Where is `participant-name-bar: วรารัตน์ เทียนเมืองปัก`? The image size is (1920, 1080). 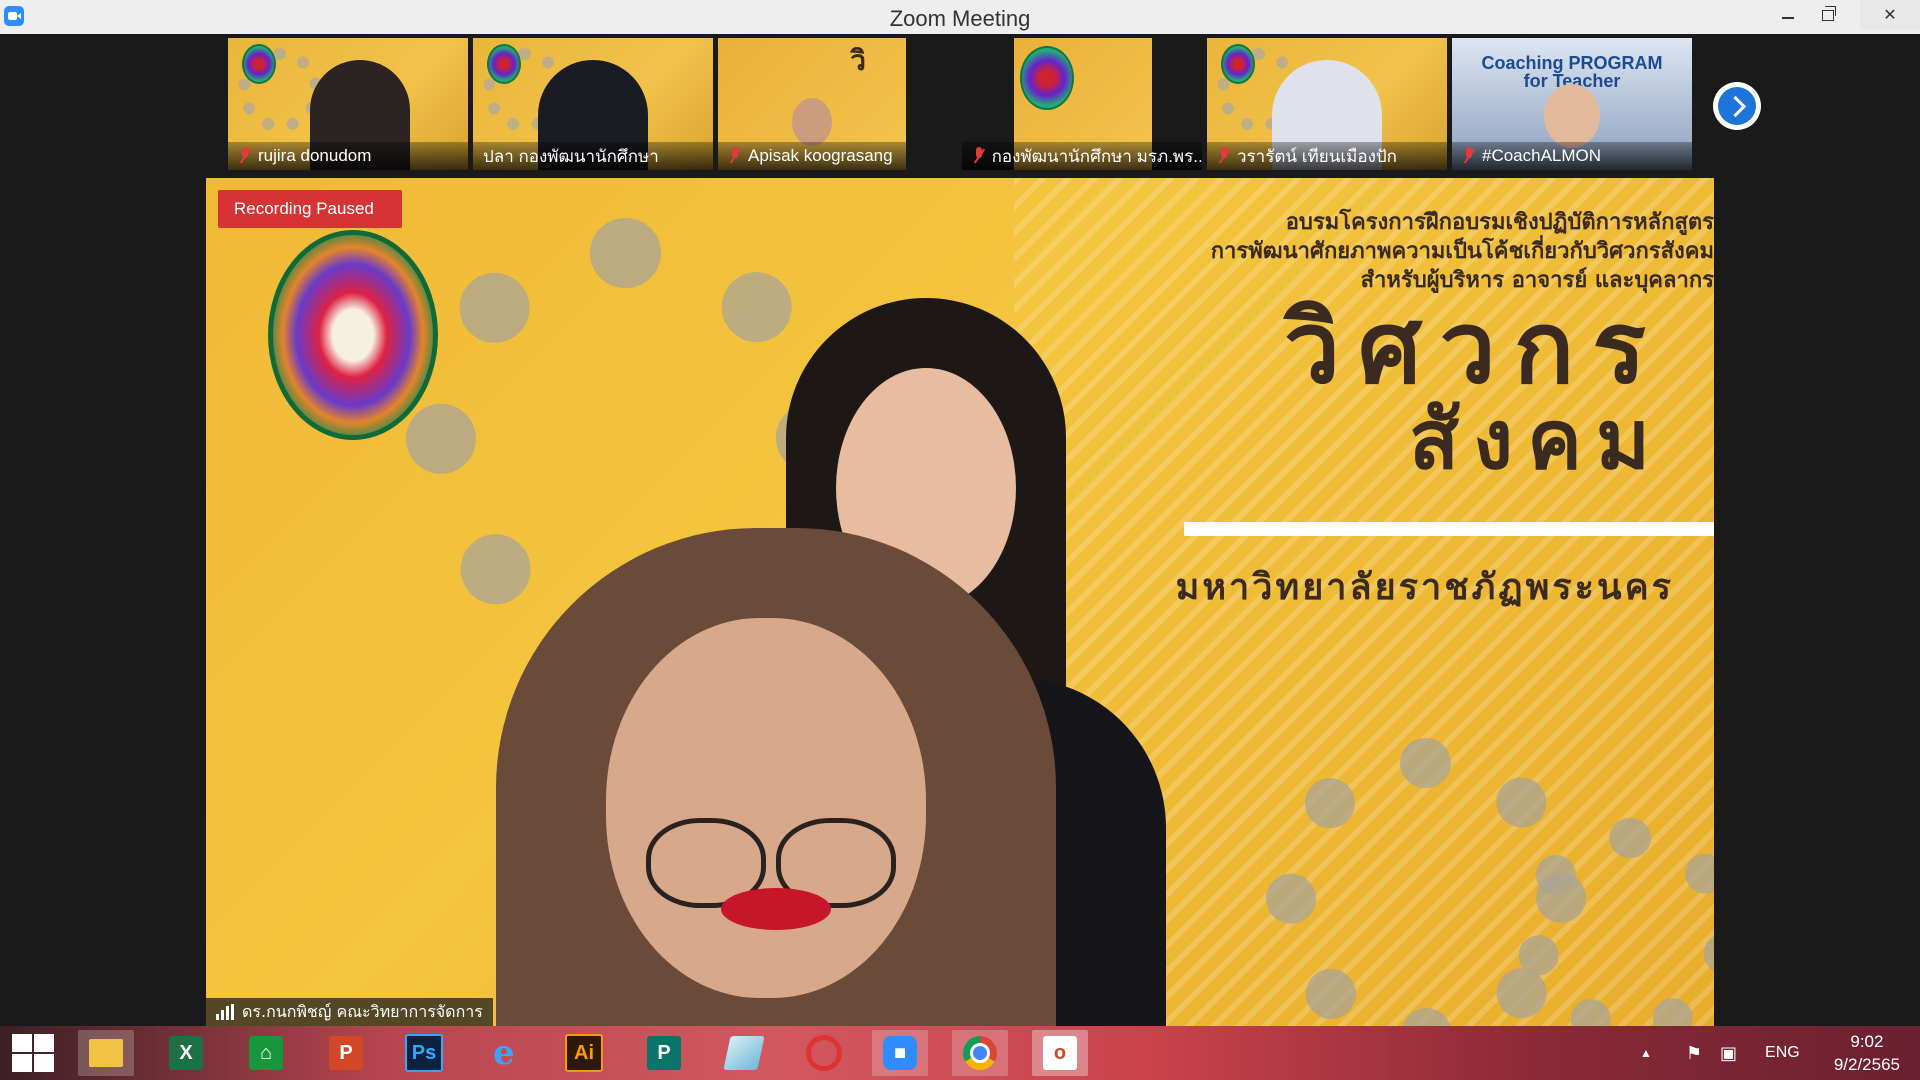 participant-name-bar: วรารัตน์ เทียนเมืองปัก is located at coordinates (1327, 156).